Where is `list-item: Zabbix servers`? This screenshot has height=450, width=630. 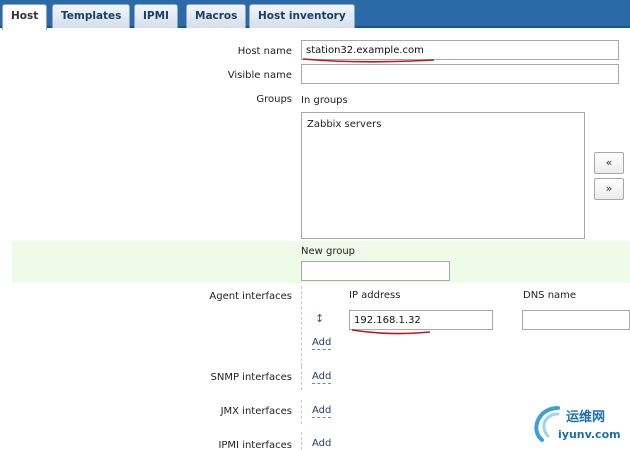 list-item: Zabbix servers is located at coordinates (443, 124).